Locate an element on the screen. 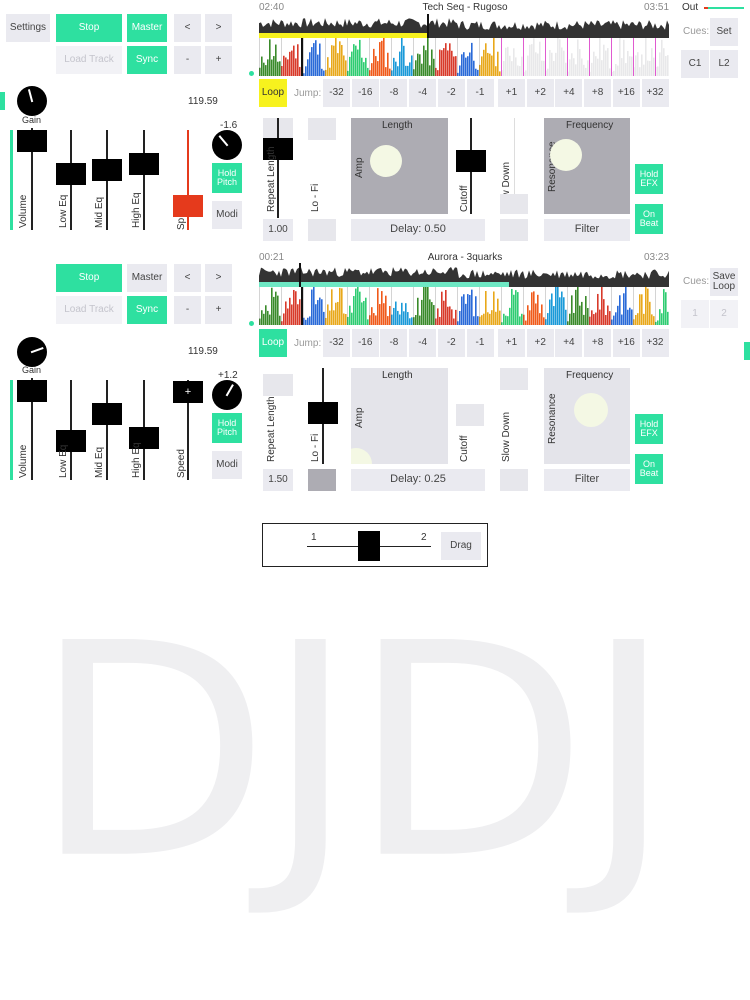 This screenshot has width=750, height=1000. time-total: 03:23 is located at coordinates (657, 257).